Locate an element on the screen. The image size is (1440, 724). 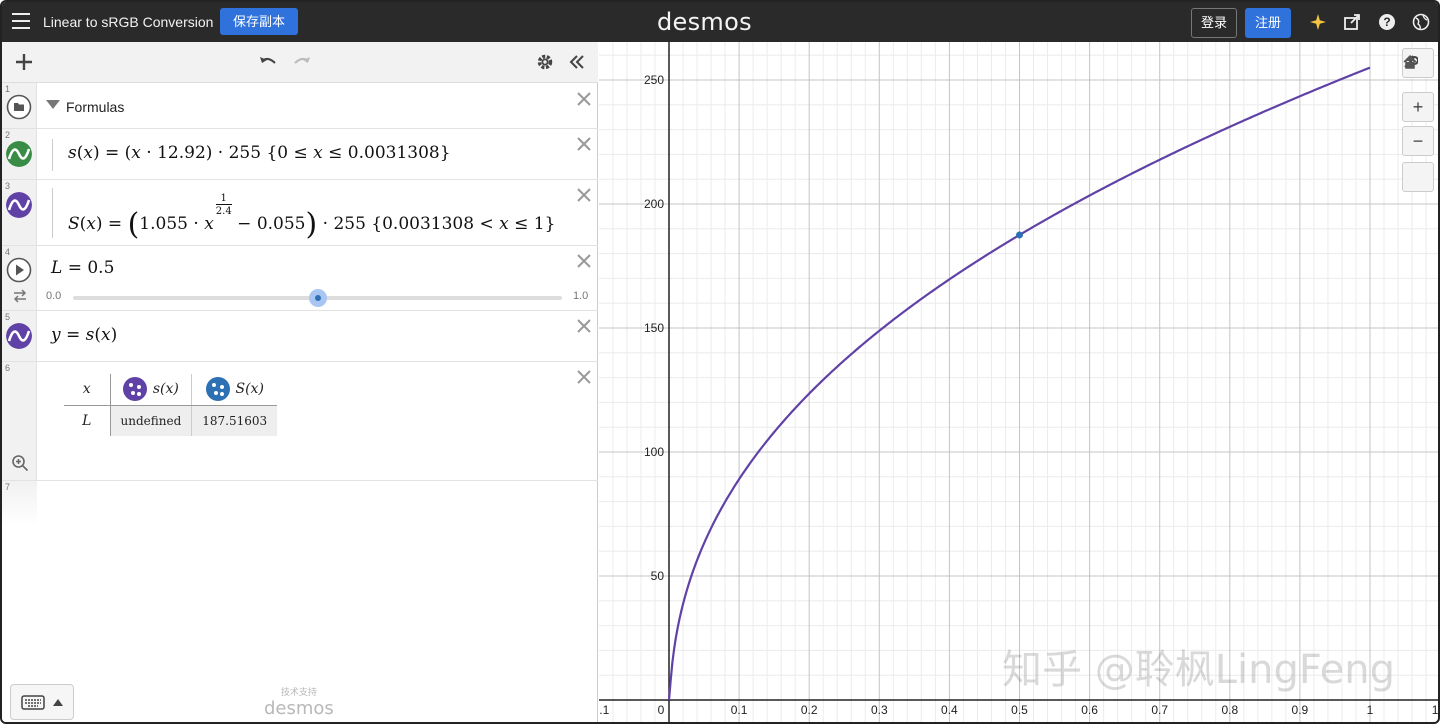
add-icon is located at coordinates (24, 62).